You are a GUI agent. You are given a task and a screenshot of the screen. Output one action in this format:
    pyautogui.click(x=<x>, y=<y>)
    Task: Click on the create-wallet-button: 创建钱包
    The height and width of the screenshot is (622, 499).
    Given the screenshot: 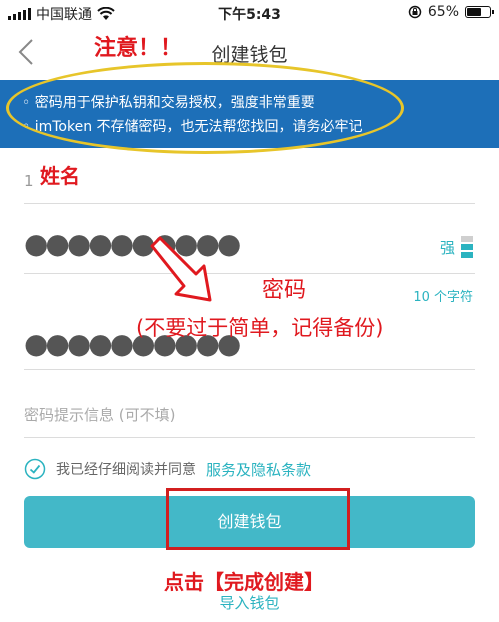 What is the action you would take?
    pyautogui.click(x=249, y=522)
    